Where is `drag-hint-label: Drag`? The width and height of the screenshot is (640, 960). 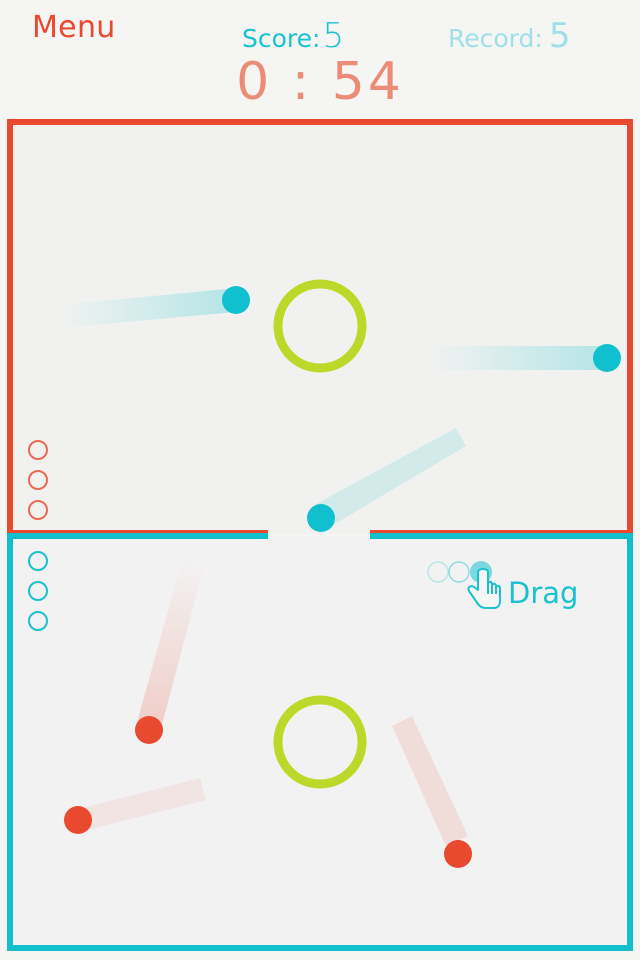 drag-hint-label: Drag is located at coordinates (543, 593).